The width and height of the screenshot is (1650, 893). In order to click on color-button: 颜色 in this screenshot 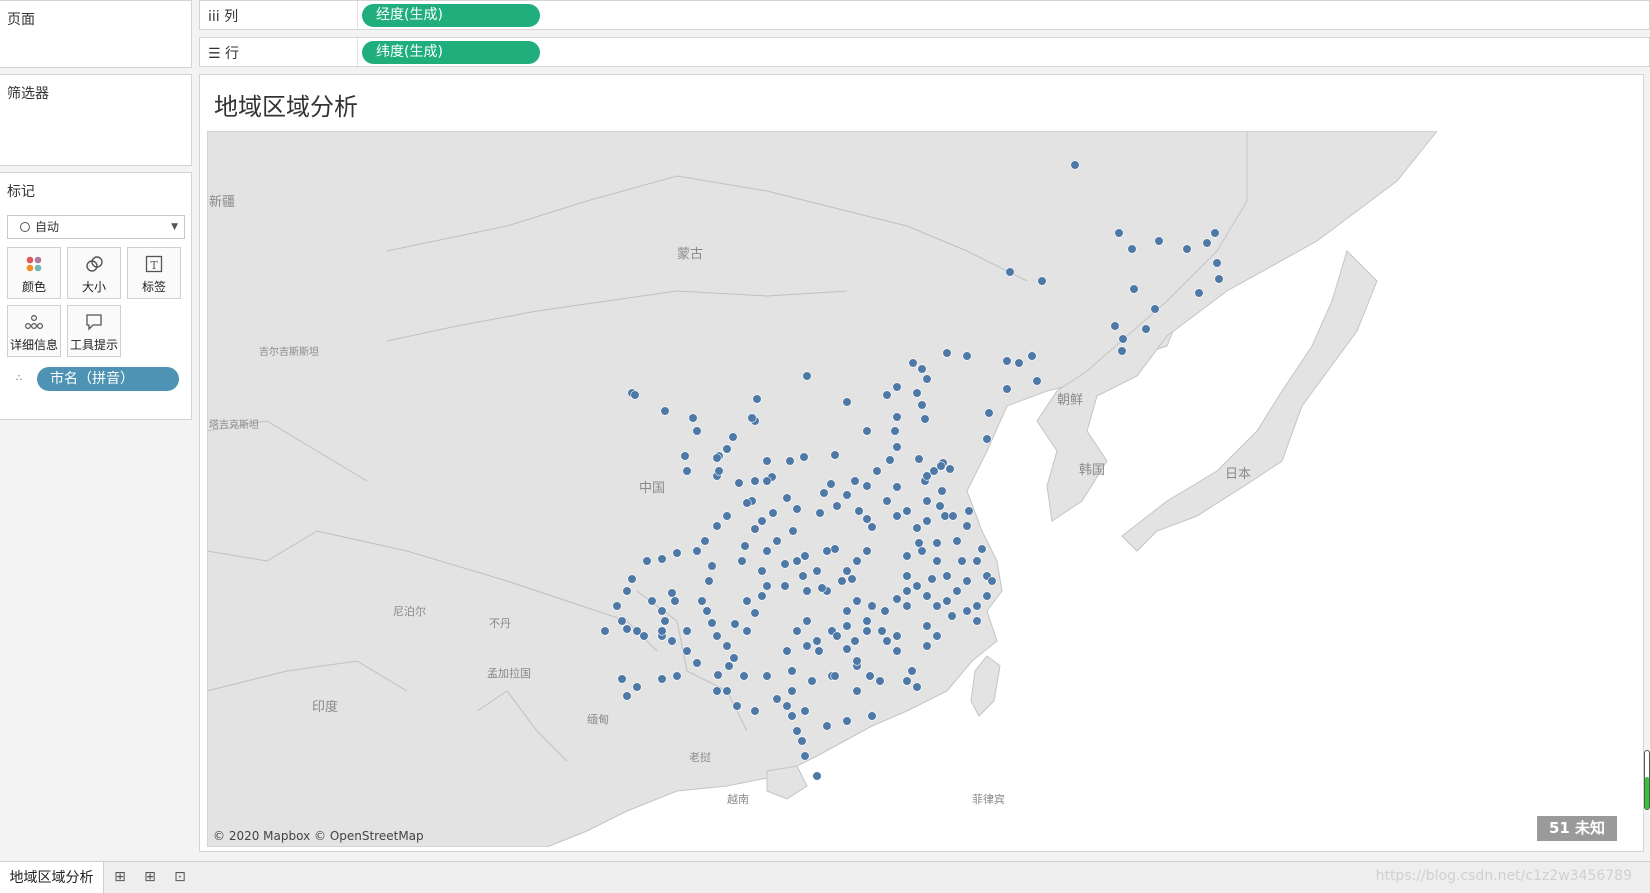, I will do `click(34, 273)`.